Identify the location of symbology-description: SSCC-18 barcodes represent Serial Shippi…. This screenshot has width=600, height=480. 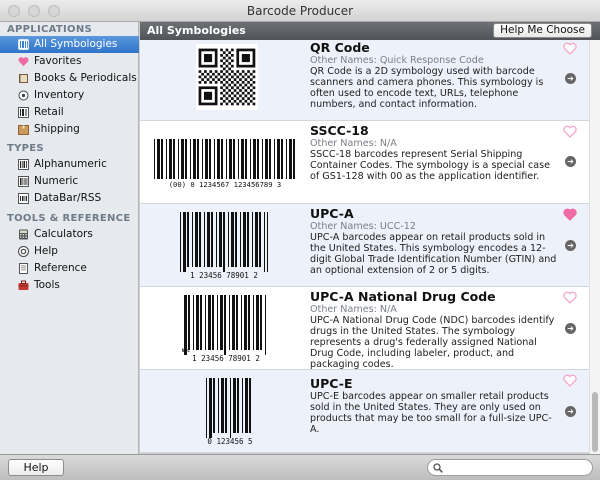
(430, 165).